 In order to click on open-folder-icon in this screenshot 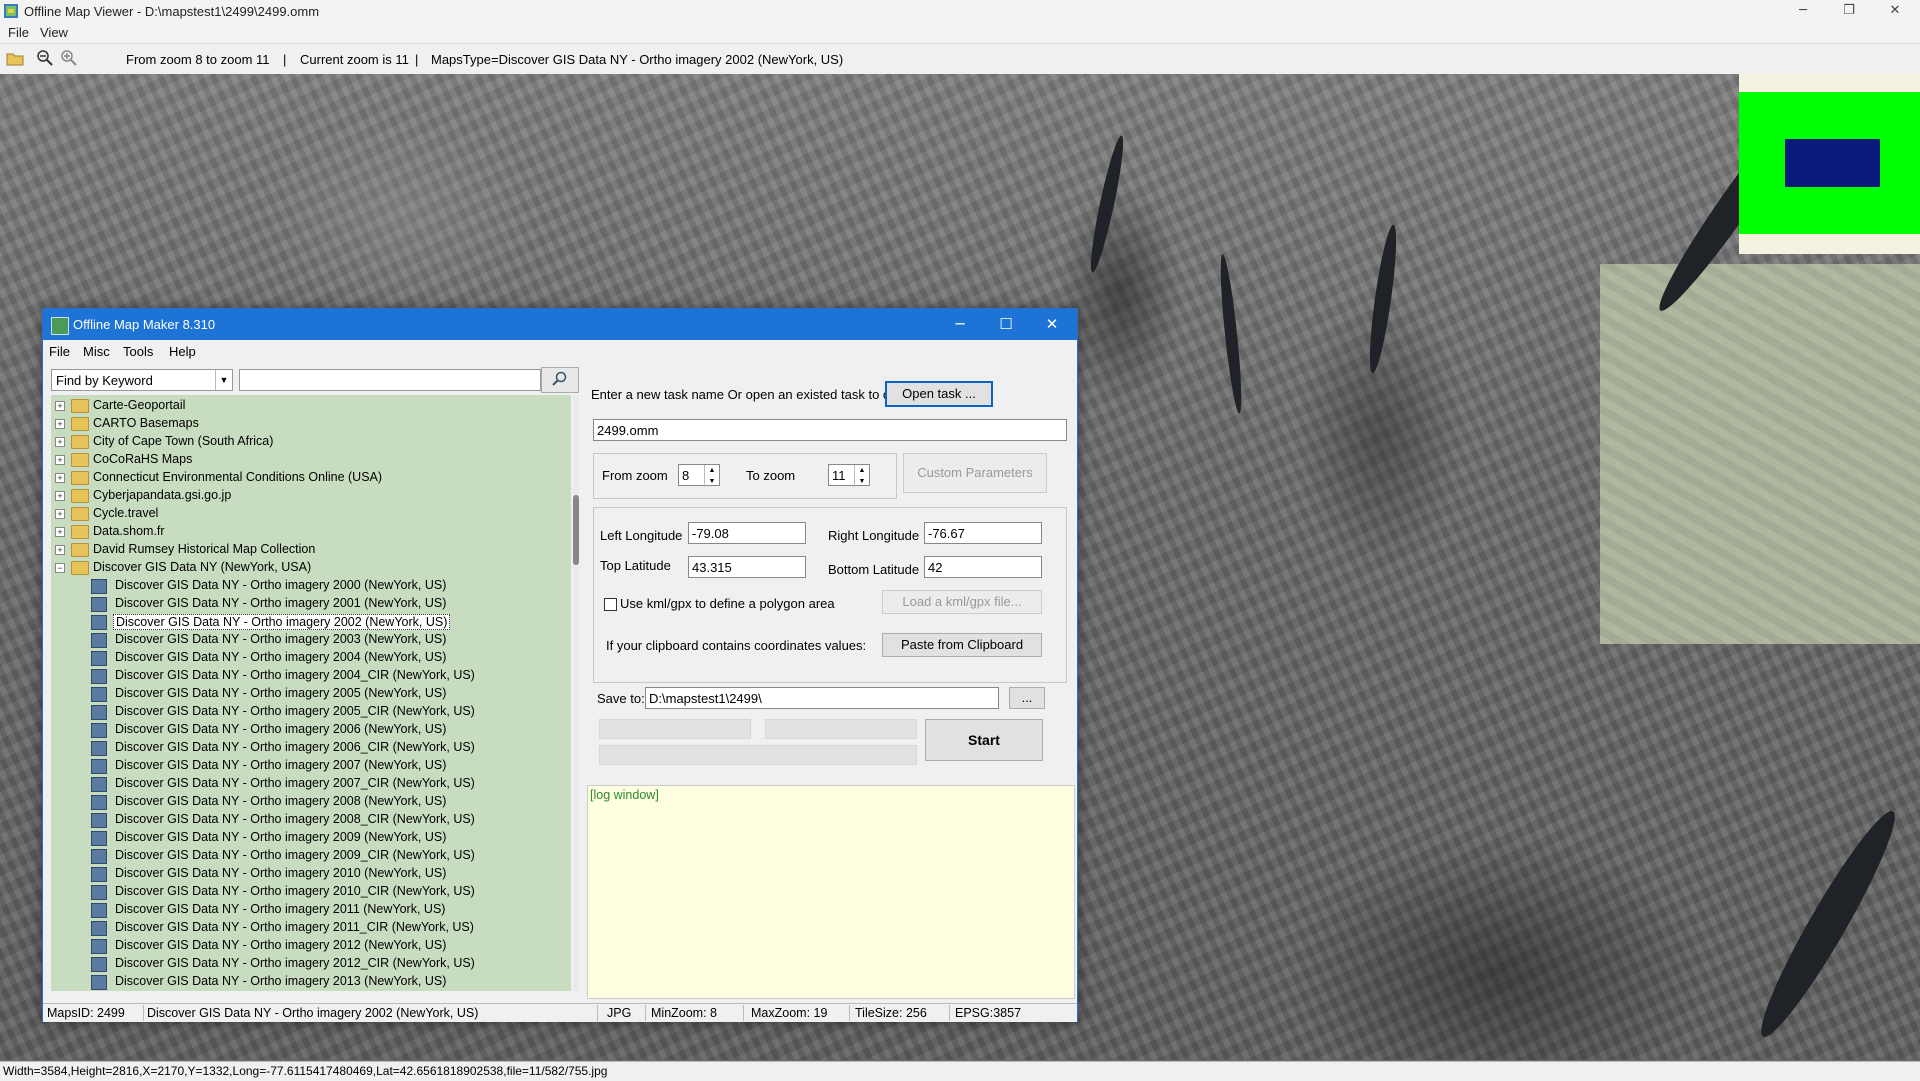, I will do `click(15, 58)`.